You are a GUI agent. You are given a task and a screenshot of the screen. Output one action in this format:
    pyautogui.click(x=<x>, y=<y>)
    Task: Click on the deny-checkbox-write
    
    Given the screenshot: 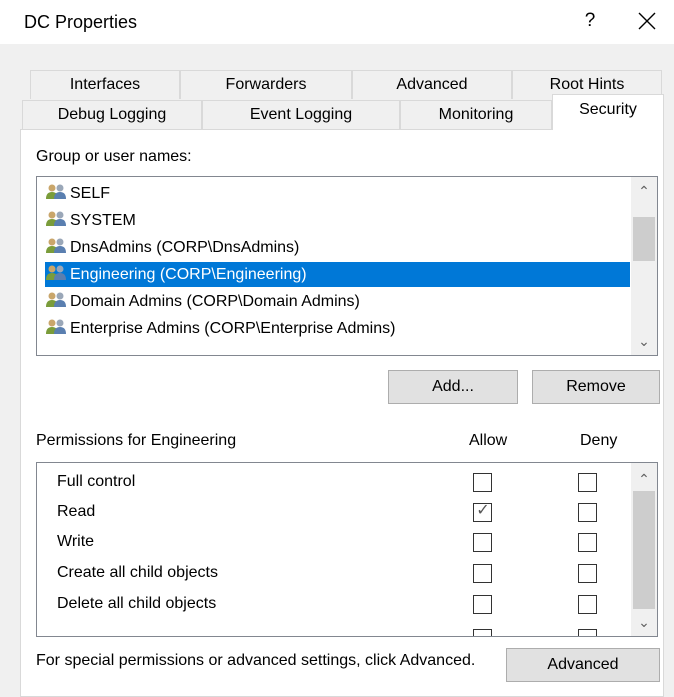 What is the action you would take?
    pyautogui.click(x=587, y=542)
    